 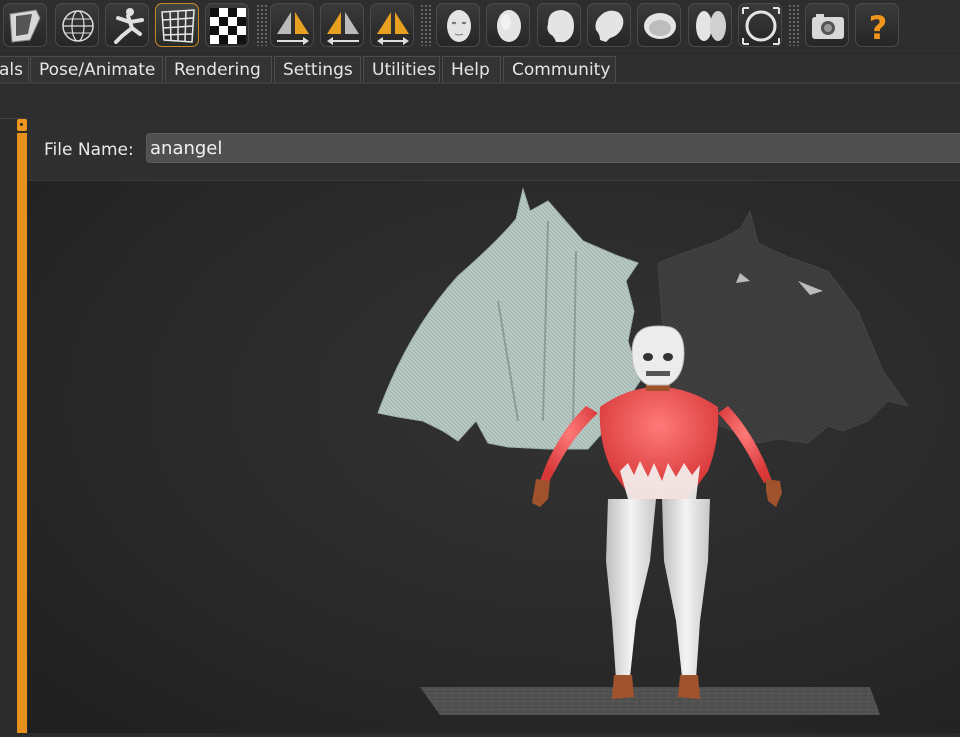 I want to click on mirror-left-button, so click(x=342, y=25).